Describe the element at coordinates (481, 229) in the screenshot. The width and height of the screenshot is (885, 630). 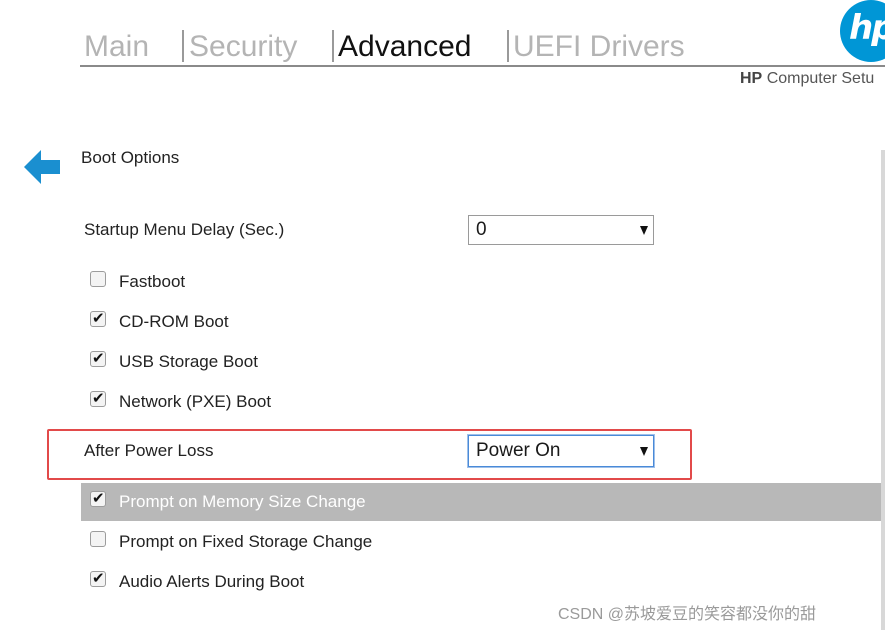
I see `startup-delay-value: 0` at that location.